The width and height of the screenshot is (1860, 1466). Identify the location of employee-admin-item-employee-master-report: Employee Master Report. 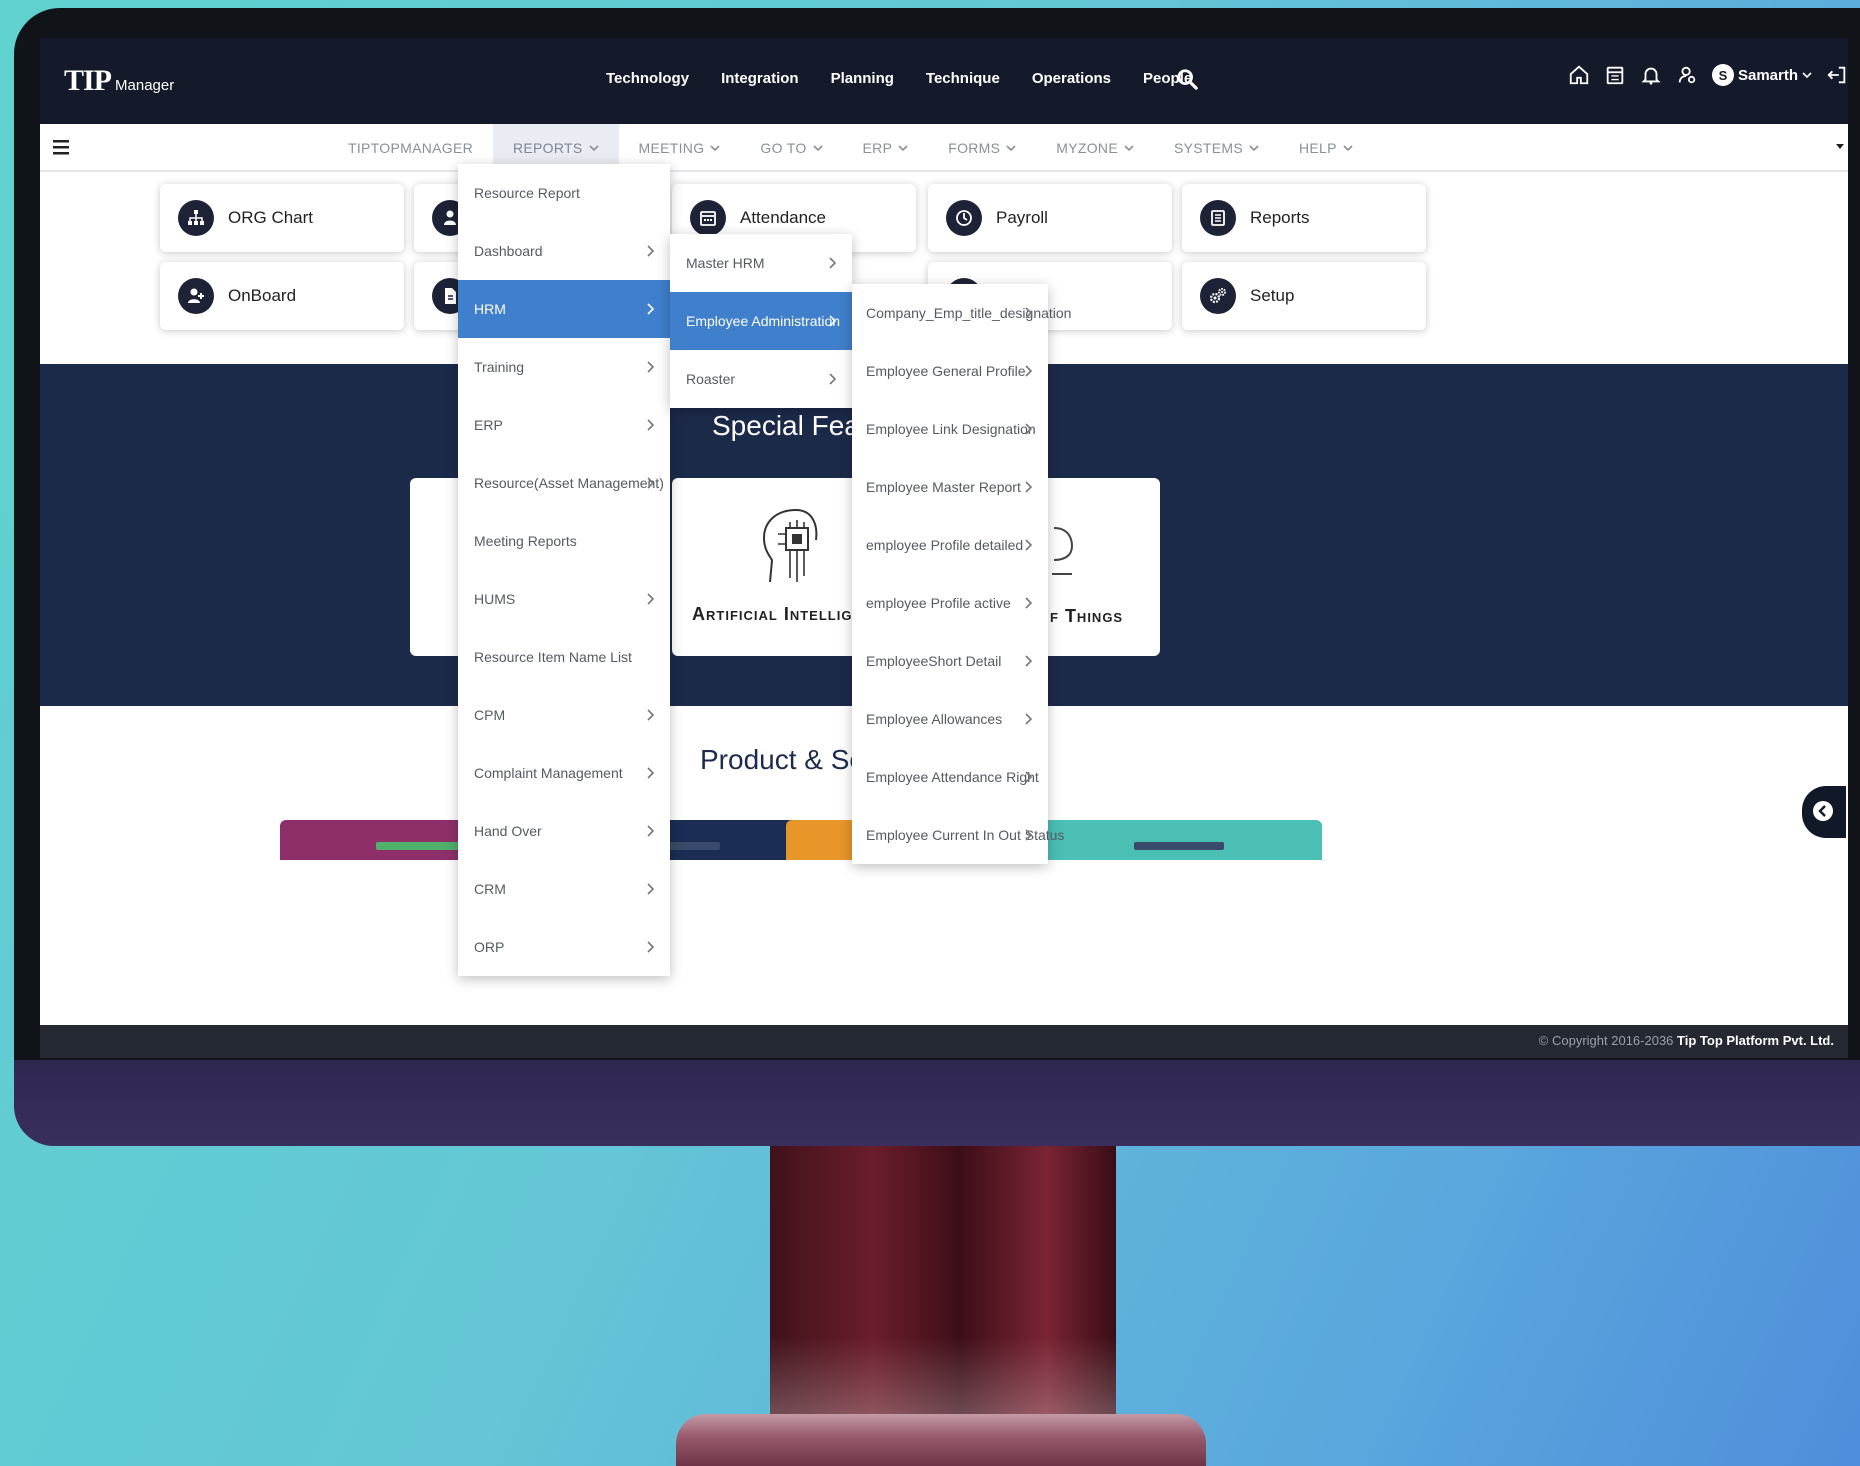
(950, 487).